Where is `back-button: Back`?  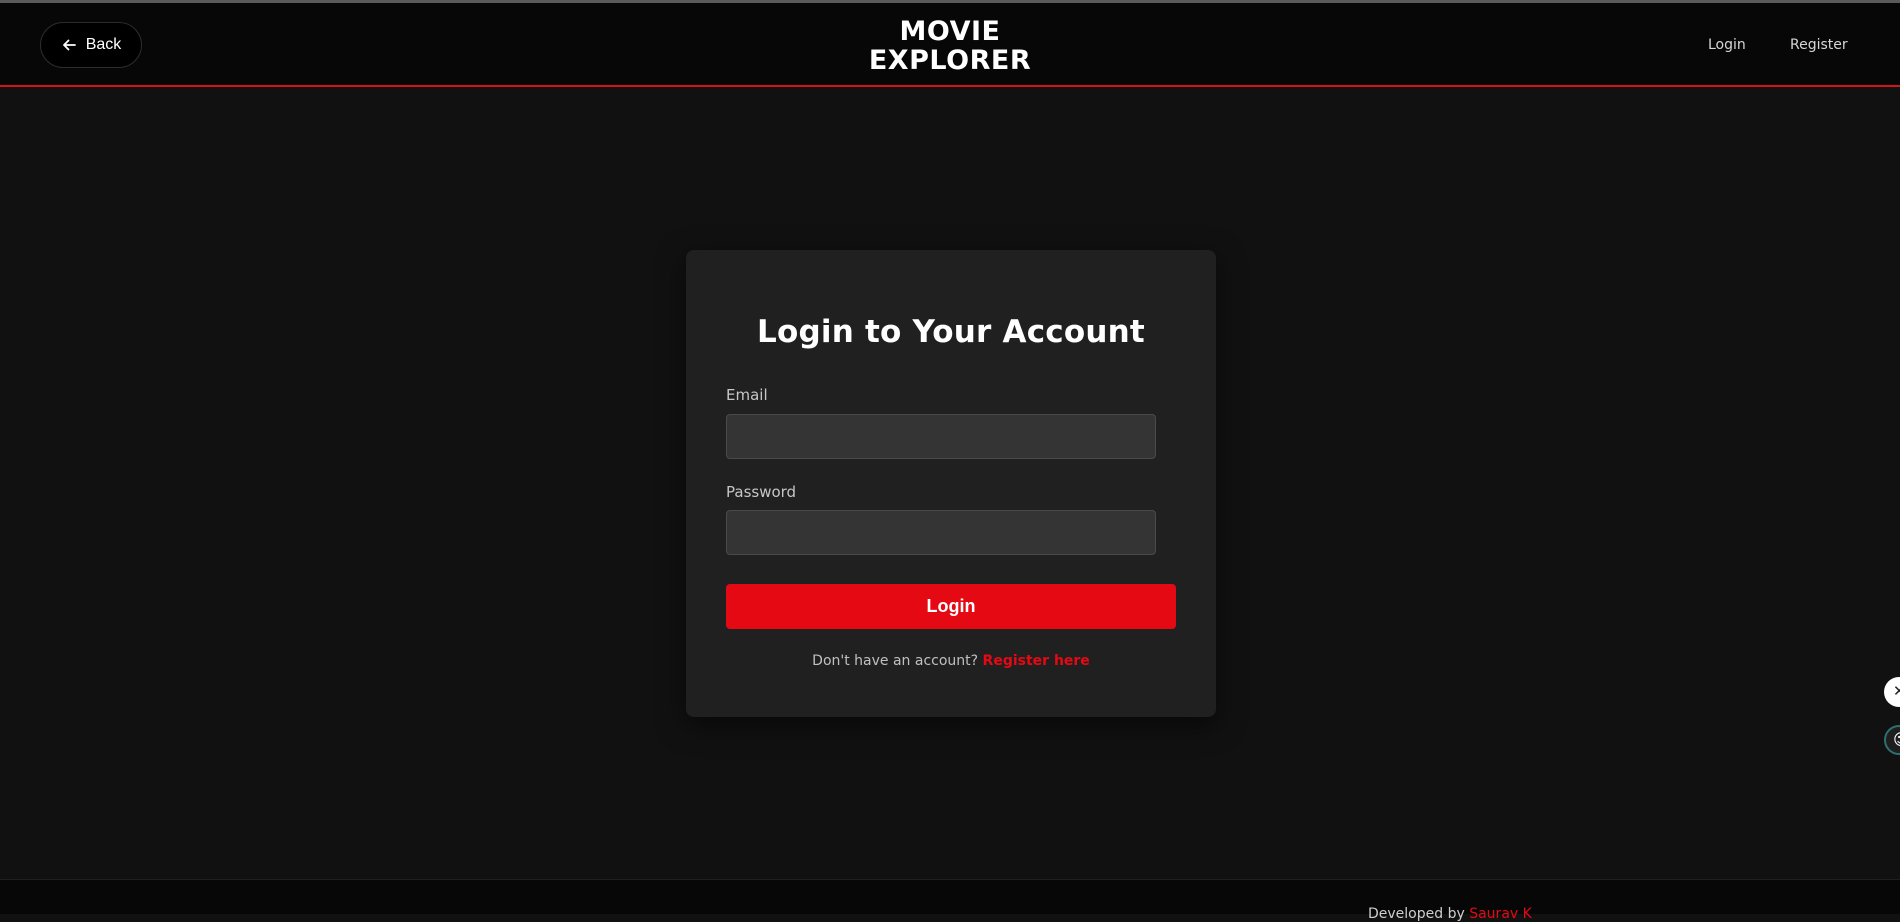 back-button: Back is located at coordinates (91, 45).